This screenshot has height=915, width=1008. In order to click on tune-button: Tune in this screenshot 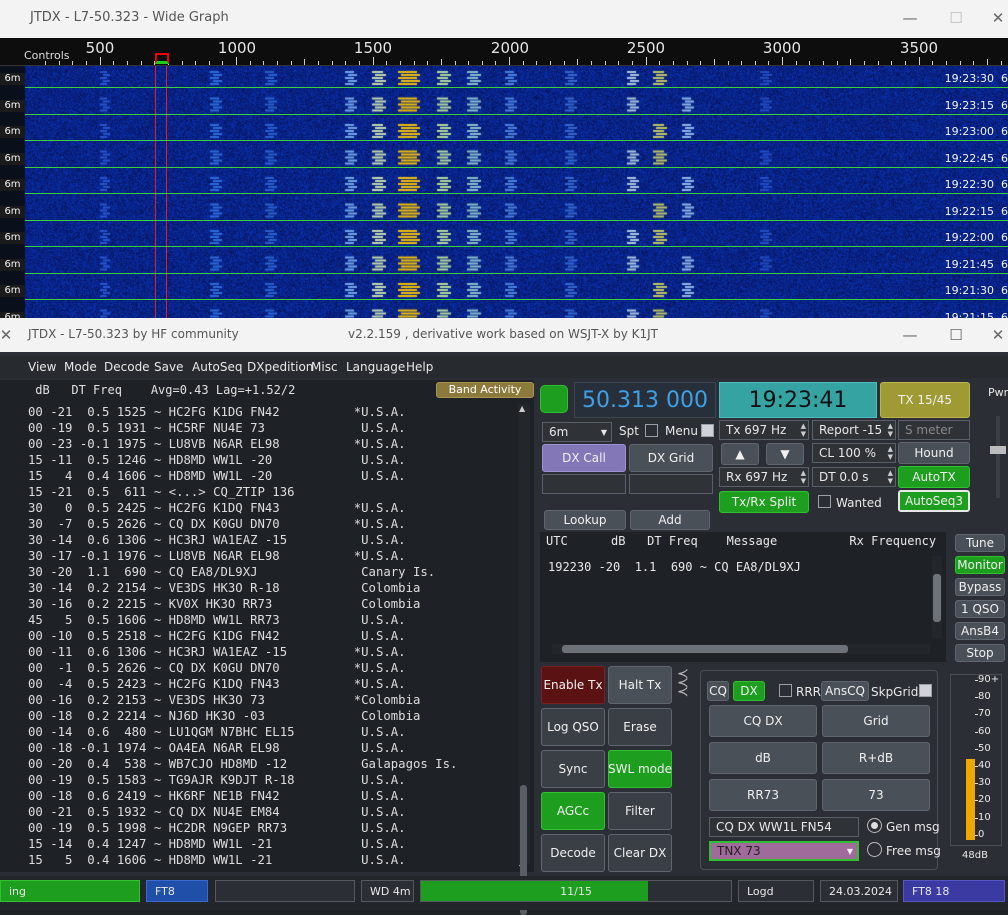, I will do `click(980, 543)`.